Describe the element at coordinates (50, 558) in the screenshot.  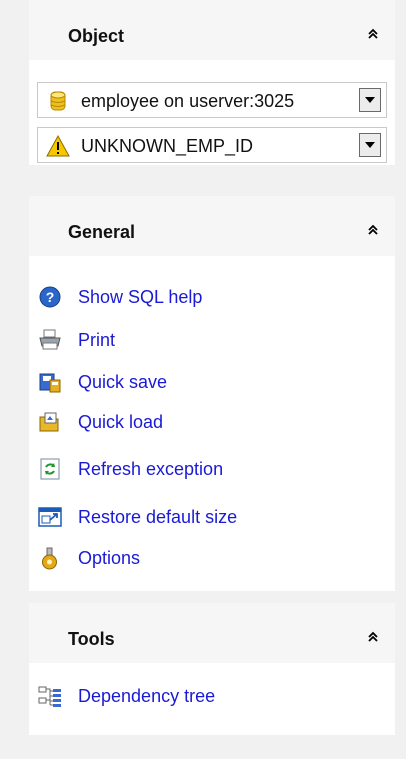
I see `options-icon` at that location.